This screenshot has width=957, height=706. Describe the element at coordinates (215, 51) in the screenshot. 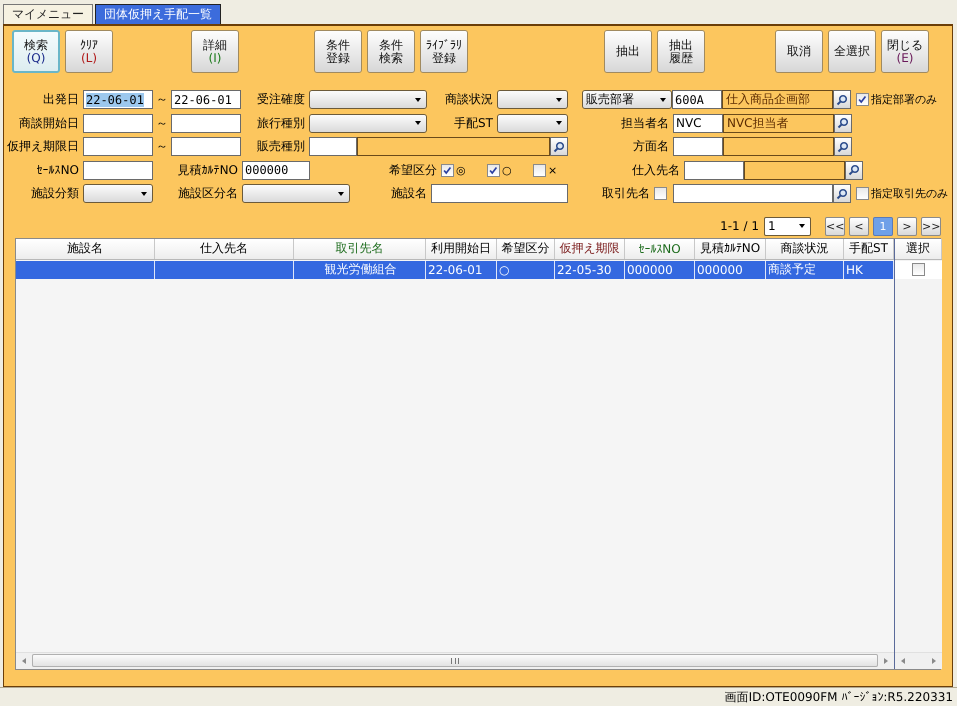

I see `toolbar-button: 詳細 (I)` at that location.